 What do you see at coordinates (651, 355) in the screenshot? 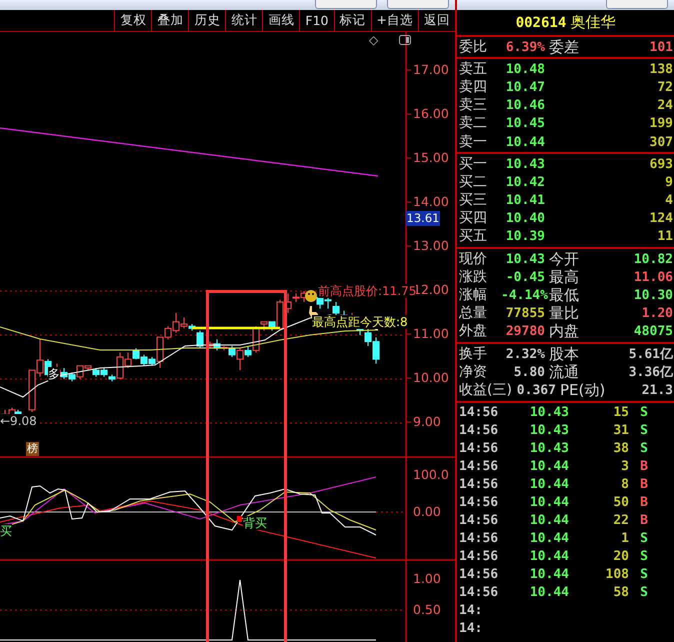
I see `field-value: 5.61亿` at bounding box center [651, 355].